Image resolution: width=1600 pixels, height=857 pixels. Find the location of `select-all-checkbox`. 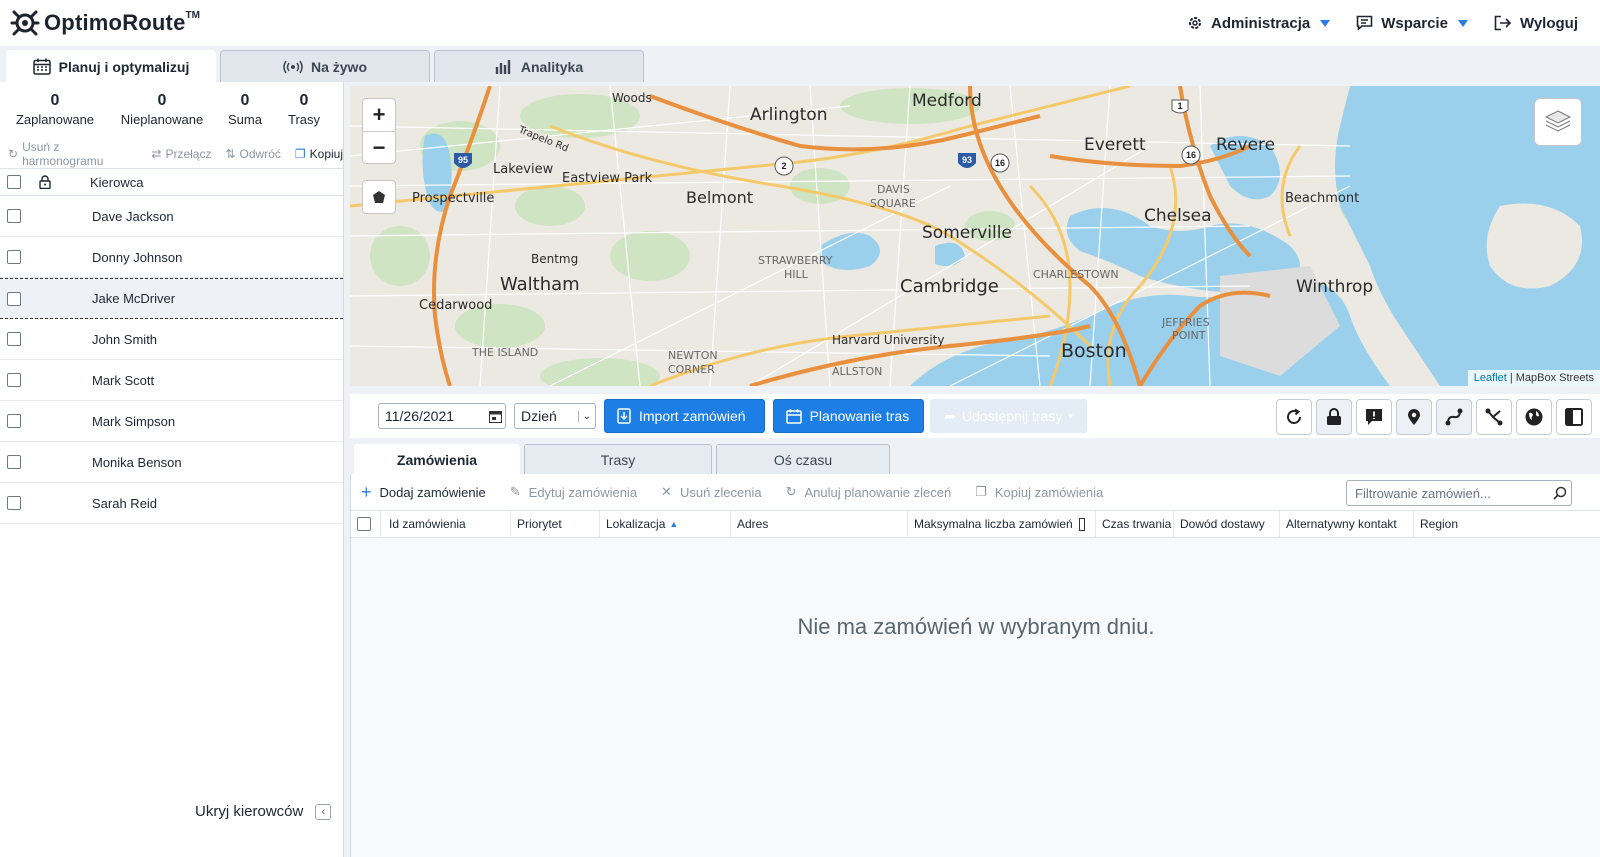

select-all-checkbox is located at coordinates (14, 182).